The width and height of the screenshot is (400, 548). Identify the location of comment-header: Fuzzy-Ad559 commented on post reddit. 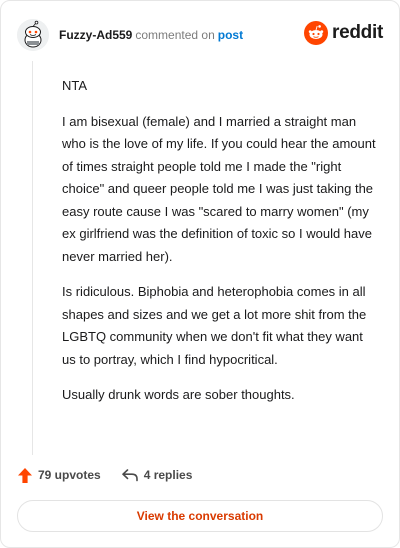
(200, 35).